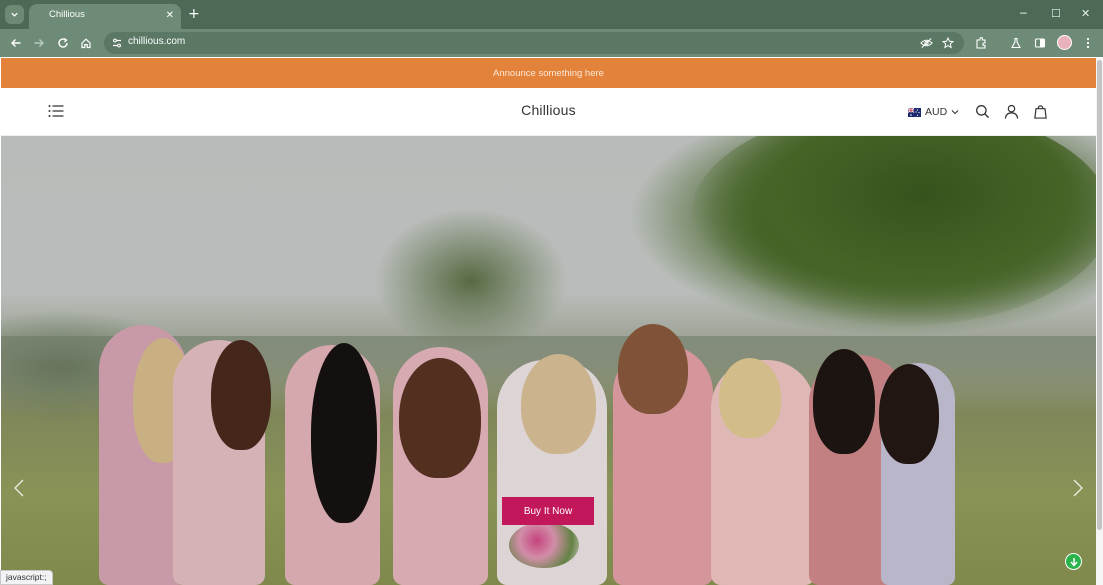 Image resolution: width=1103 pixels, height=585 pixels. I want to click on browser-toolbar: chillious.com, so click(551, 43).